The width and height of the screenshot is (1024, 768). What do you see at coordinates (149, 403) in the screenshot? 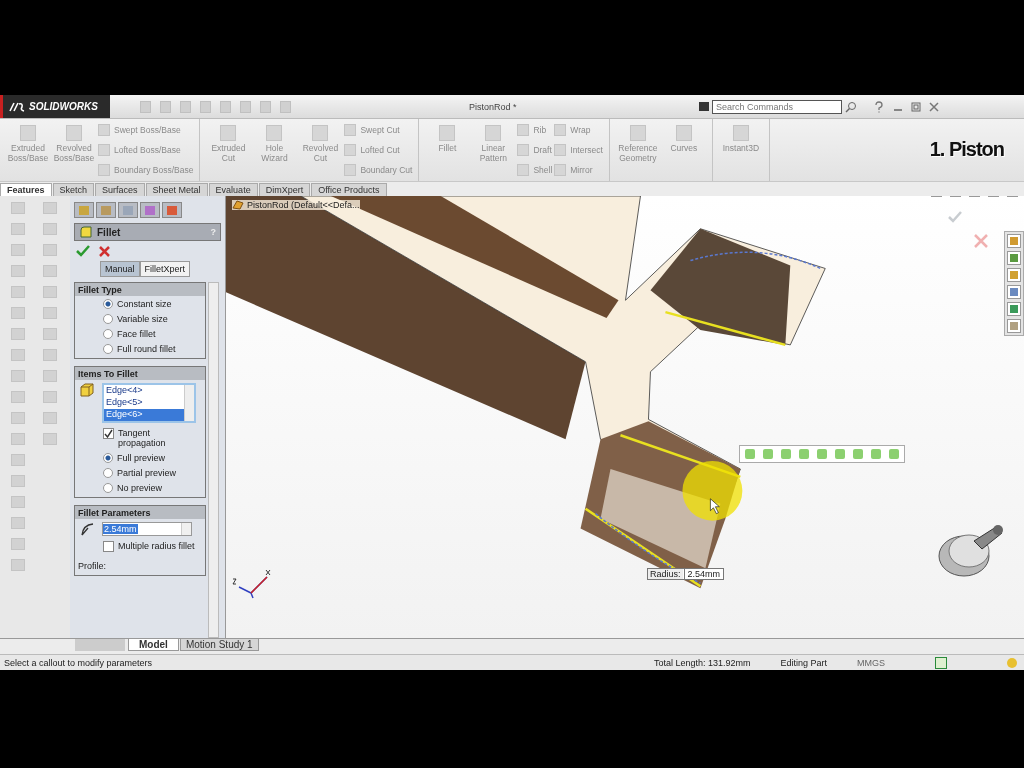
I see `selection-list: Edge<4> Edge<5> Edge<6>` at bounding box center [149, 403].